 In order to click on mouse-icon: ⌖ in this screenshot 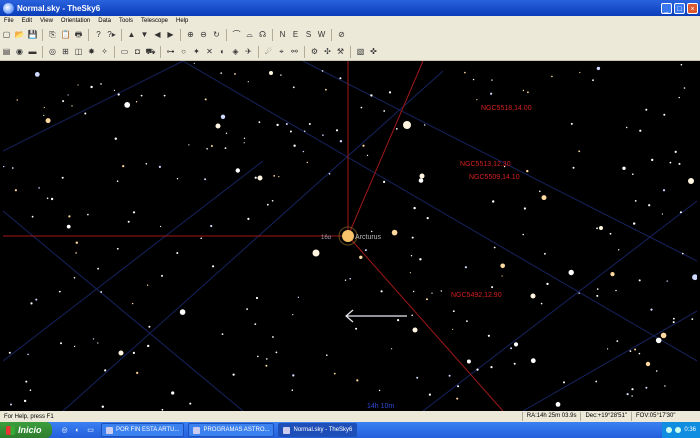, I will do `click(281, 51)`.